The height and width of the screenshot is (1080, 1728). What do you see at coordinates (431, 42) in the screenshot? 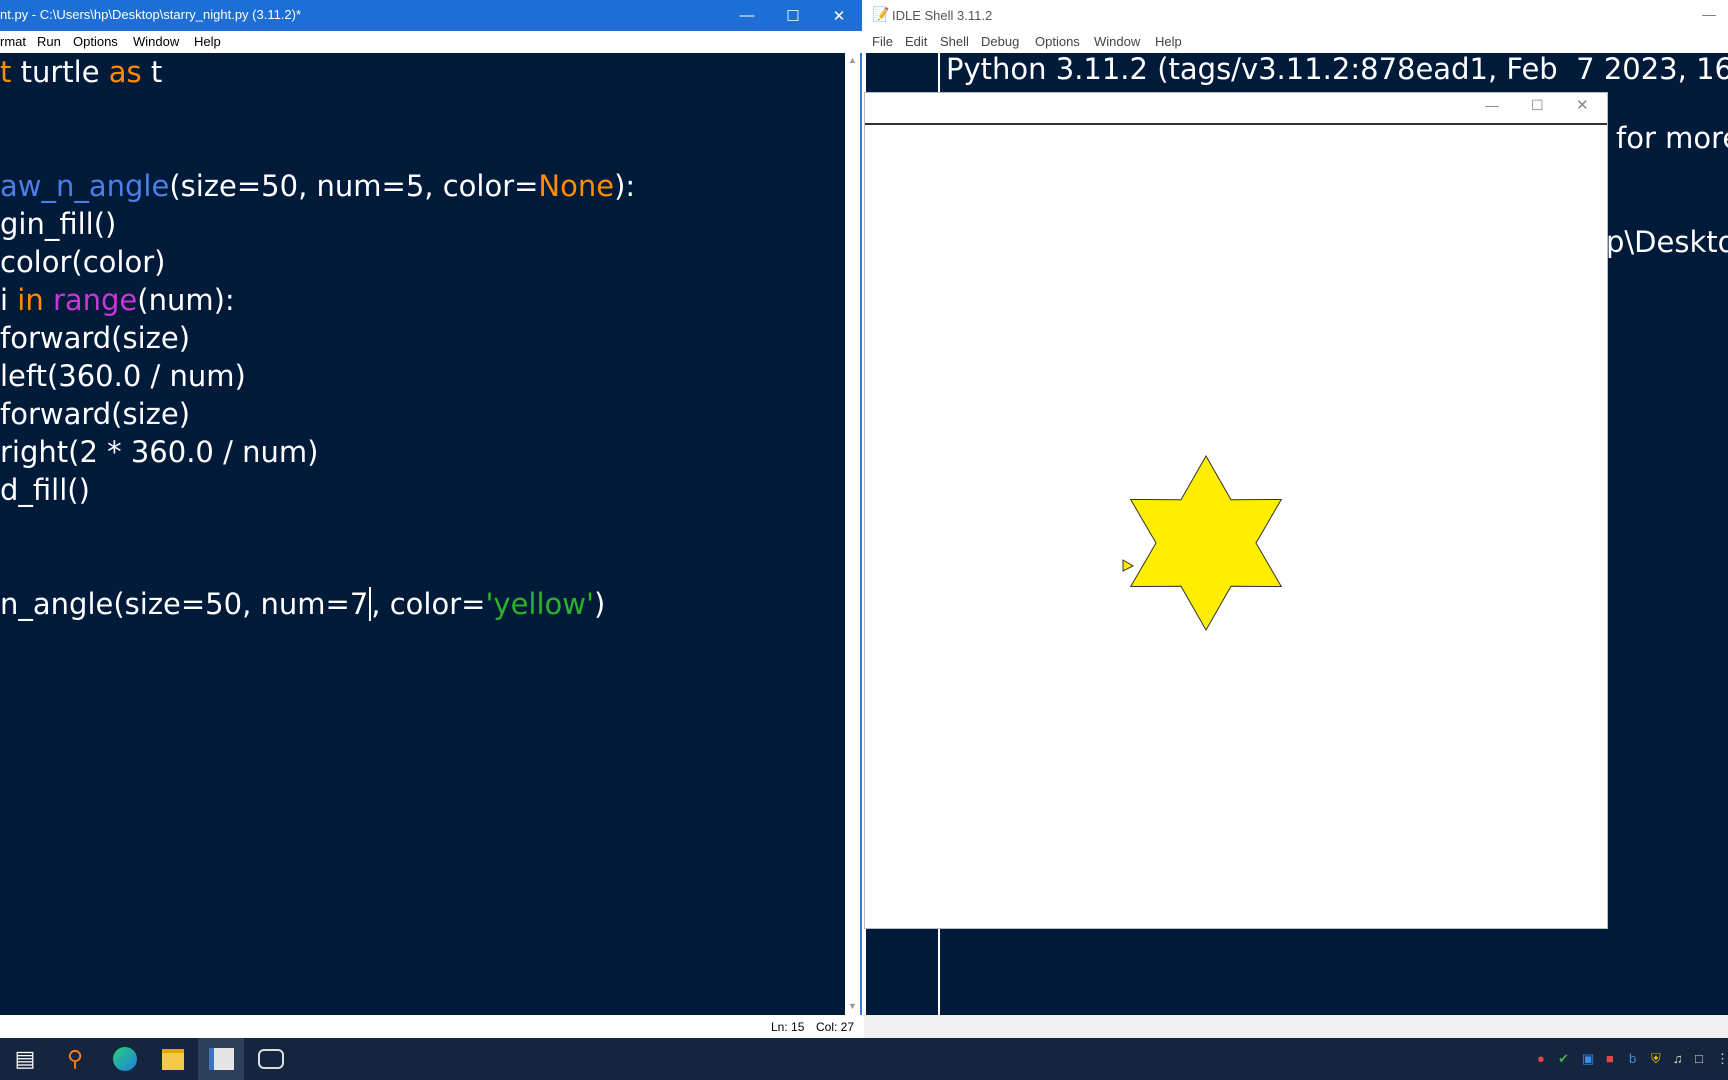
I see `editor-menubar: rmat Run Options Window Help` at bounding box center [431, 42].